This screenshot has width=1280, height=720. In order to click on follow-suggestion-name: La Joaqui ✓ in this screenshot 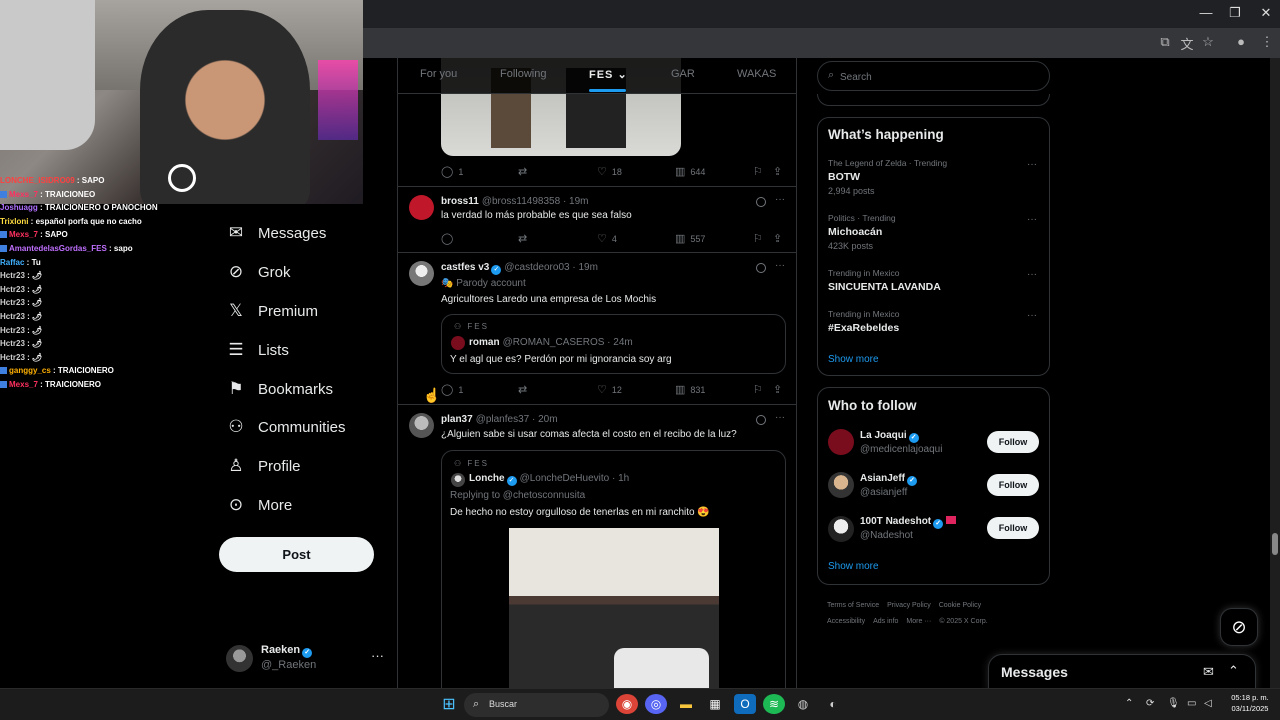, I will do `click(889, 436)`.